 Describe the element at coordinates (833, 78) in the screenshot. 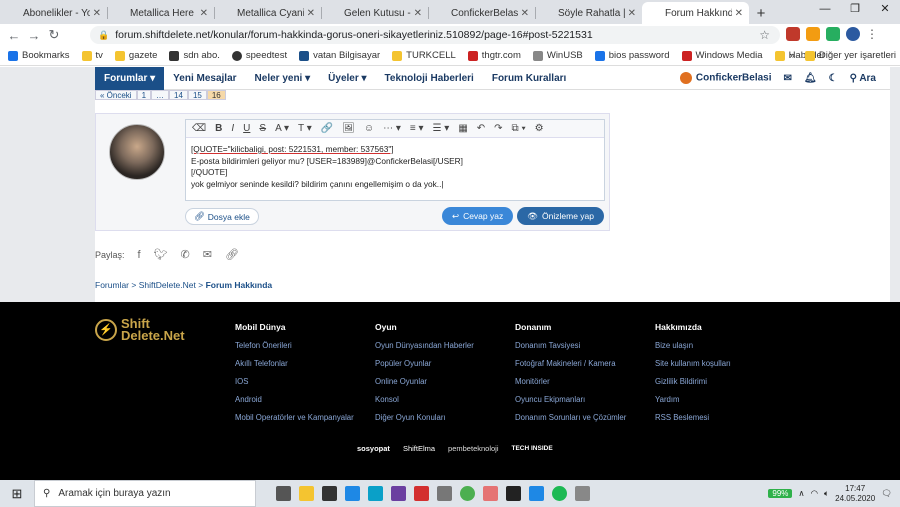

I see `moon-icon: ☾` at that location.